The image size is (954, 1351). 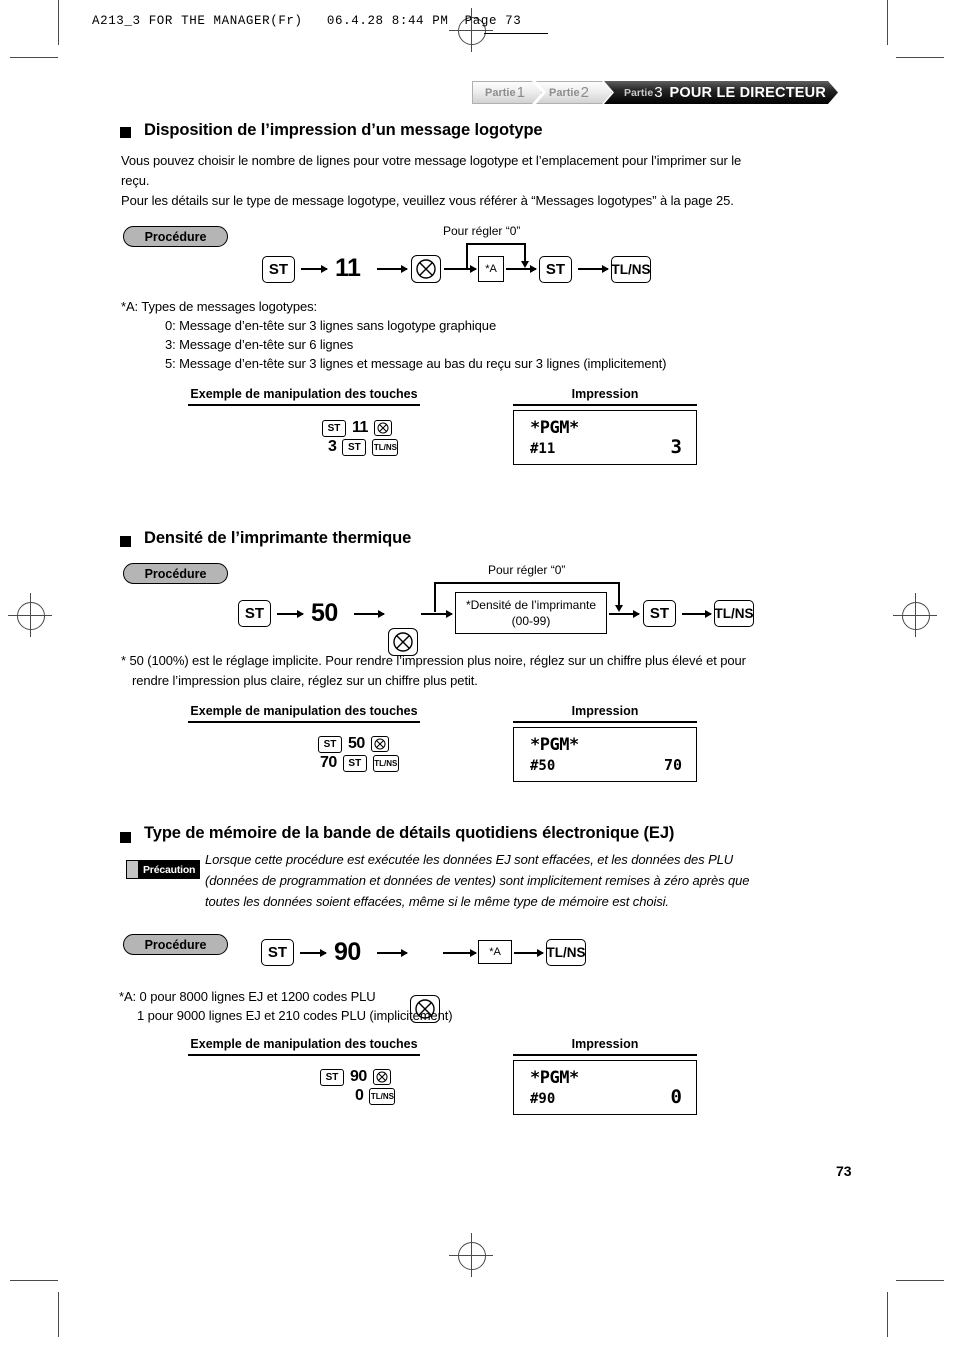 What do you see at coordinates (887, 1314) in the screenshot?
I see `crop-mark-bottom-right-vertical` at bounding box center [887, 1314].